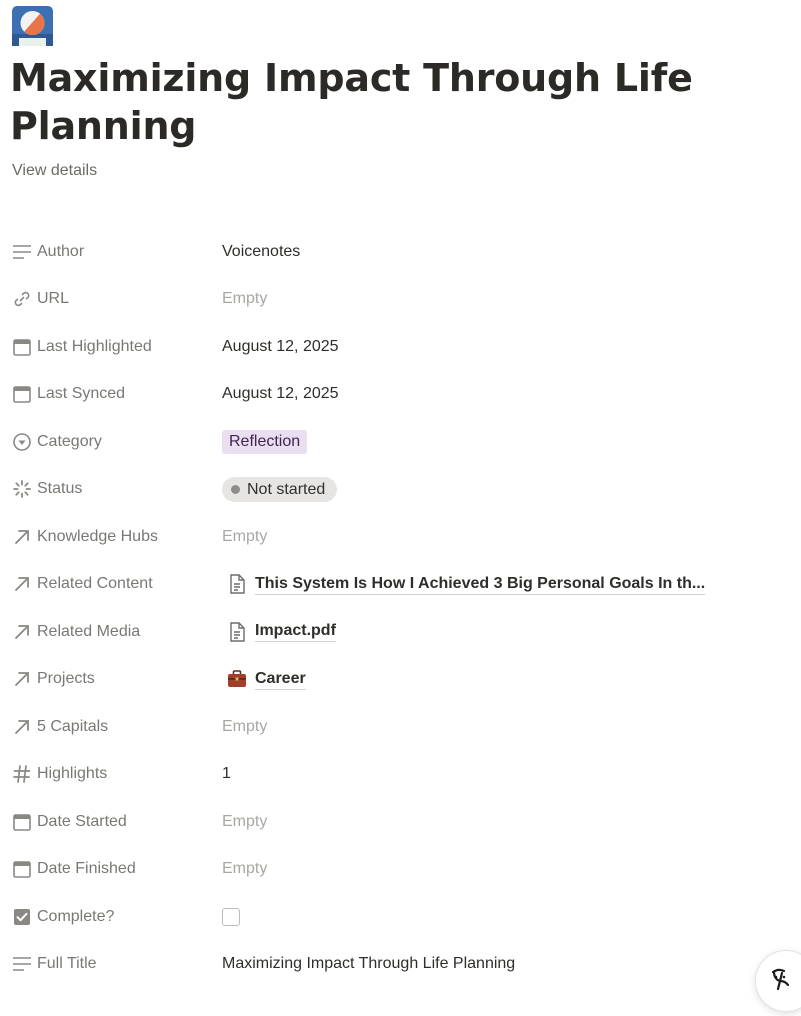 This screenshot has width=801, height=1016. I want to click on property-row-projects: Projects Career, so click(400, 680).